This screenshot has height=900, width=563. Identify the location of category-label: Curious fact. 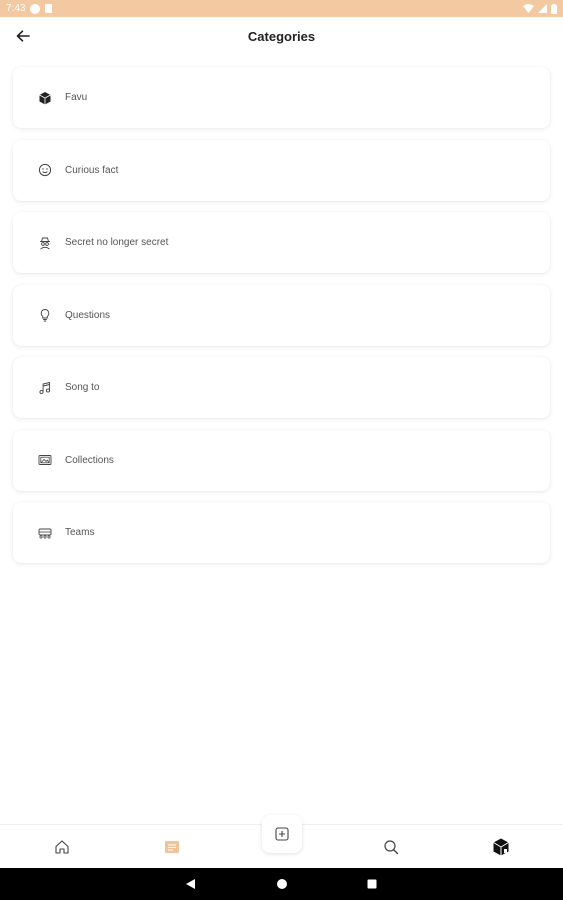
(92, 170).